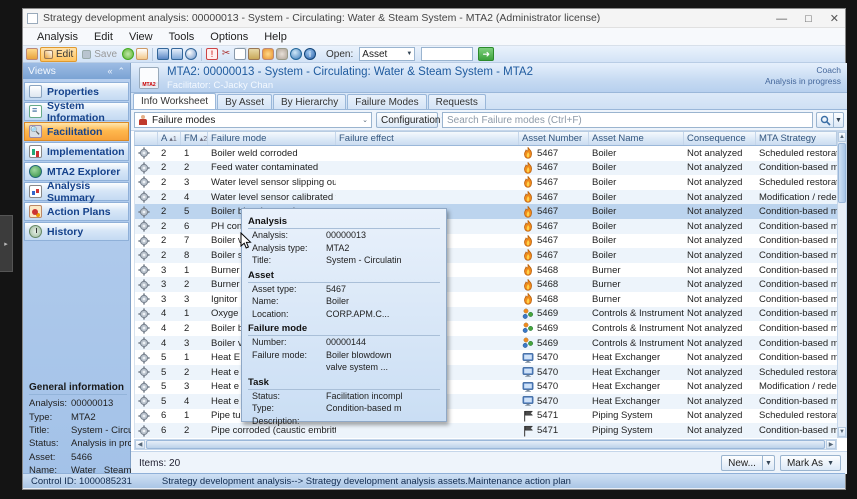 Image resolution: width=857 pixels, height=499 pixels. Describe the element at coordinates (254, 54) in the screenshot. I see `paste-icon` at that location.